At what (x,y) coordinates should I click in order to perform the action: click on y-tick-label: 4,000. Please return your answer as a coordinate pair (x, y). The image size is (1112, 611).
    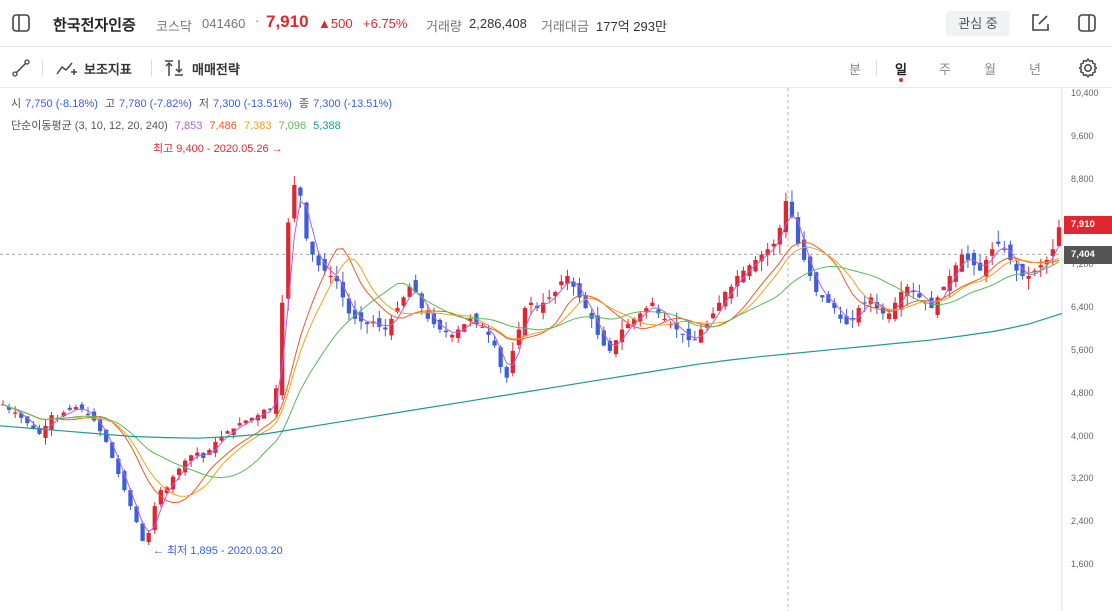
    Looking at the image, I should click on (1082, 435).